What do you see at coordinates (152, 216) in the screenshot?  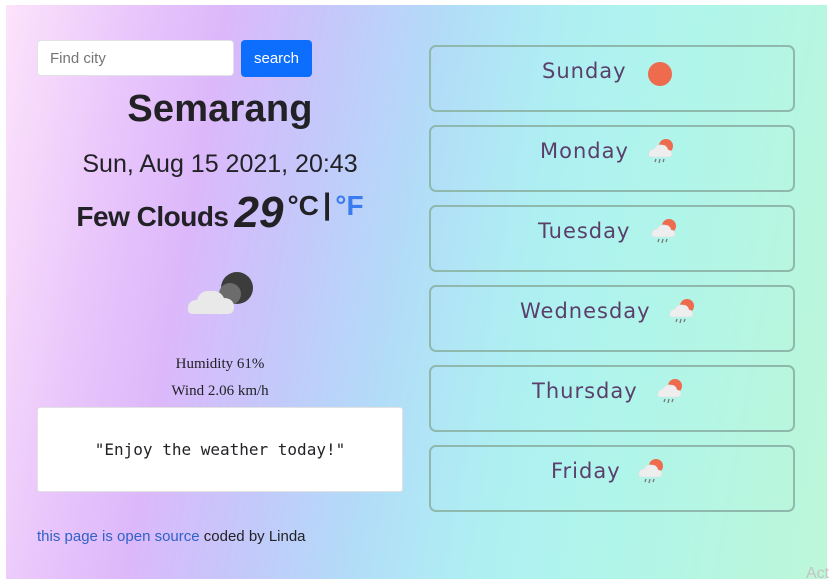 I see `weather-description: Few Clouds` at bounding box center [152, 216].